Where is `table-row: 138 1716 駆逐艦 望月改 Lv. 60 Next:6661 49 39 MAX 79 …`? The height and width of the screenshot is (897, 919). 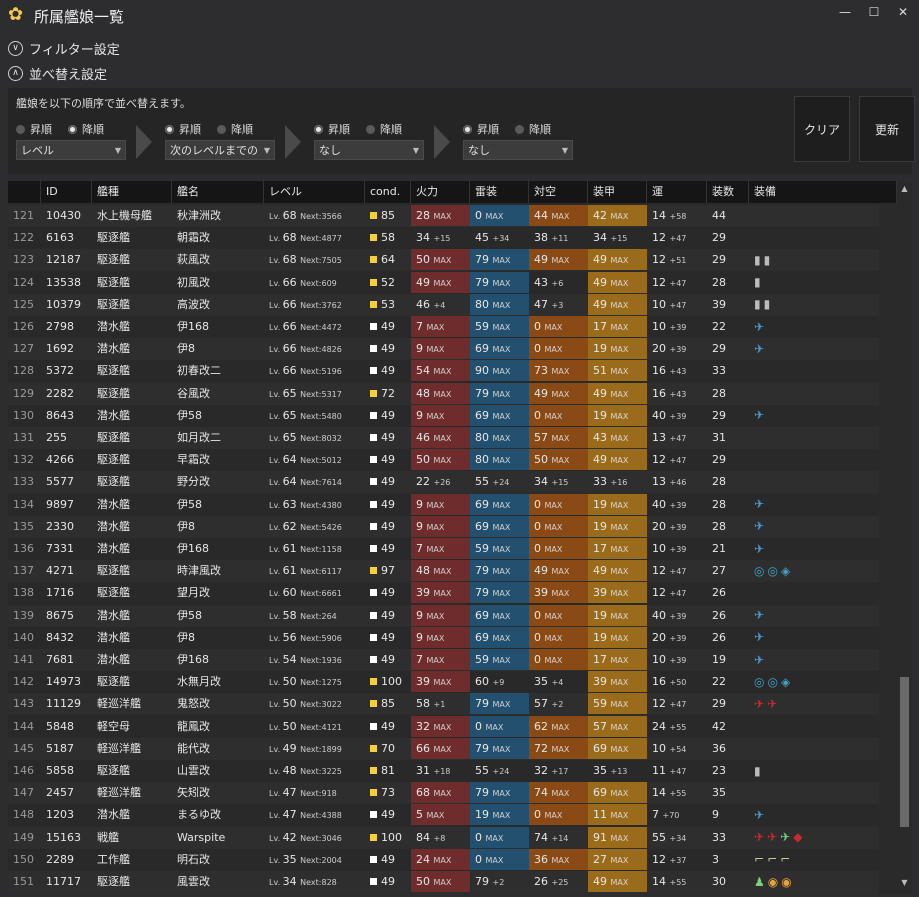 table-row: 138 1716 駆逐艦 望月改 Lv. 60 Next:6661 49 39 MAX 79 … is located at coordinates (443, 593).